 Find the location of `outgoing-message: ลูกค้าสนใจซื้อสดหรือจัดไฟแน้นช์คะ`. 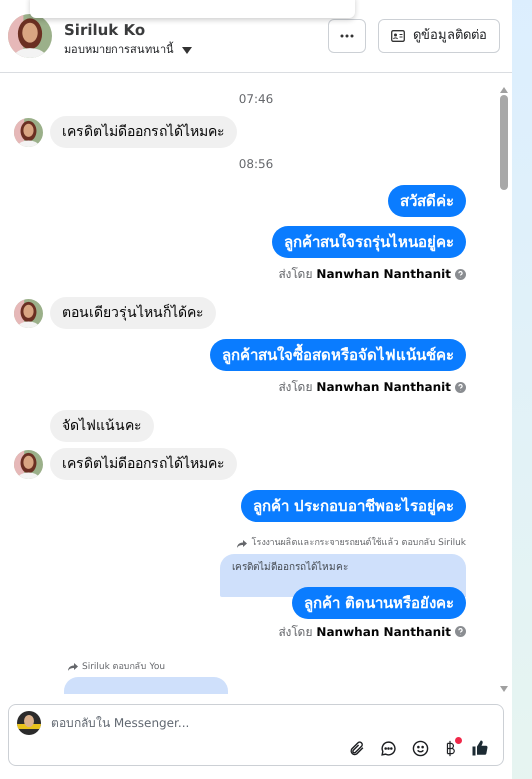

outgoing-message: ลูกค้าสนใจซื้อสดหรือจัดไฟแน้นช์คะ is located at coordinates (338, 355).